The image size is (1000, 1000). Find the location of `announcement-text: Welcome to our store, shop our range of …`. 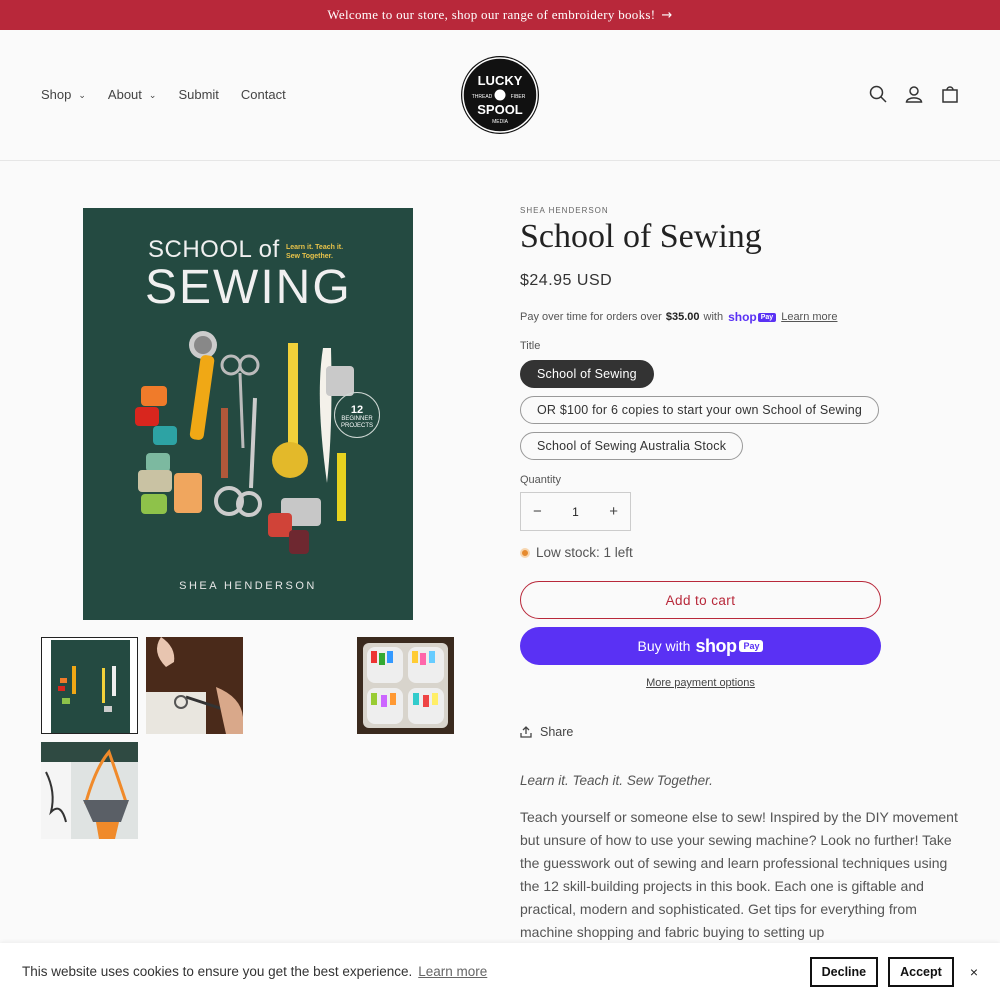

announcement-text: Welcome to our store, shop our range of … is located at coordinates (491, 14).